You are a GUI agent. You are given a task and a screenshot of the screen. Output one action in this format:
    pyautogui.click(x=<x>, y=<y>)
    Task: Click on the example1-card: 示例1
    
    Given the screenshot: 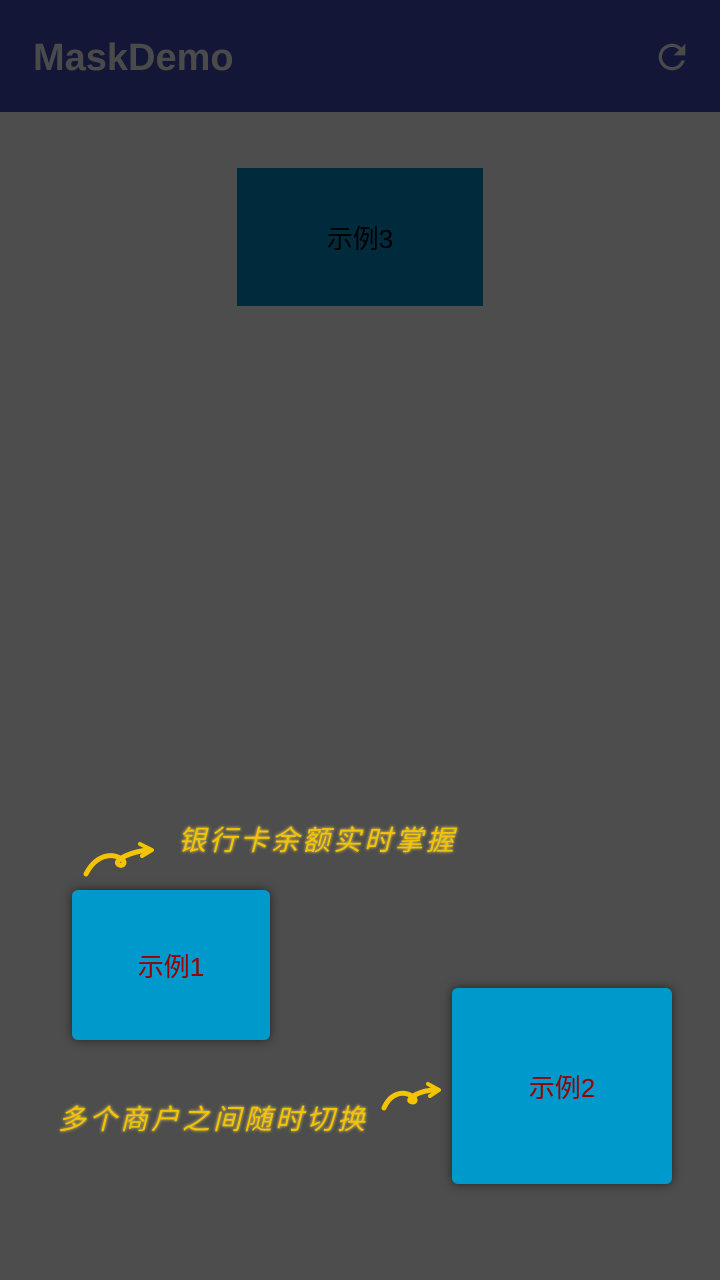 What is the action you would take?
    pyautogui.click(x=171, y=965)
    